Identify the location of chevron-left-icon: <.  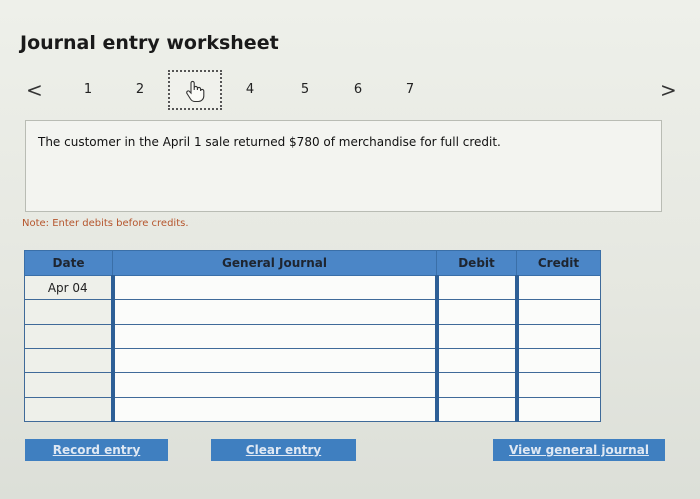
(34, 90).